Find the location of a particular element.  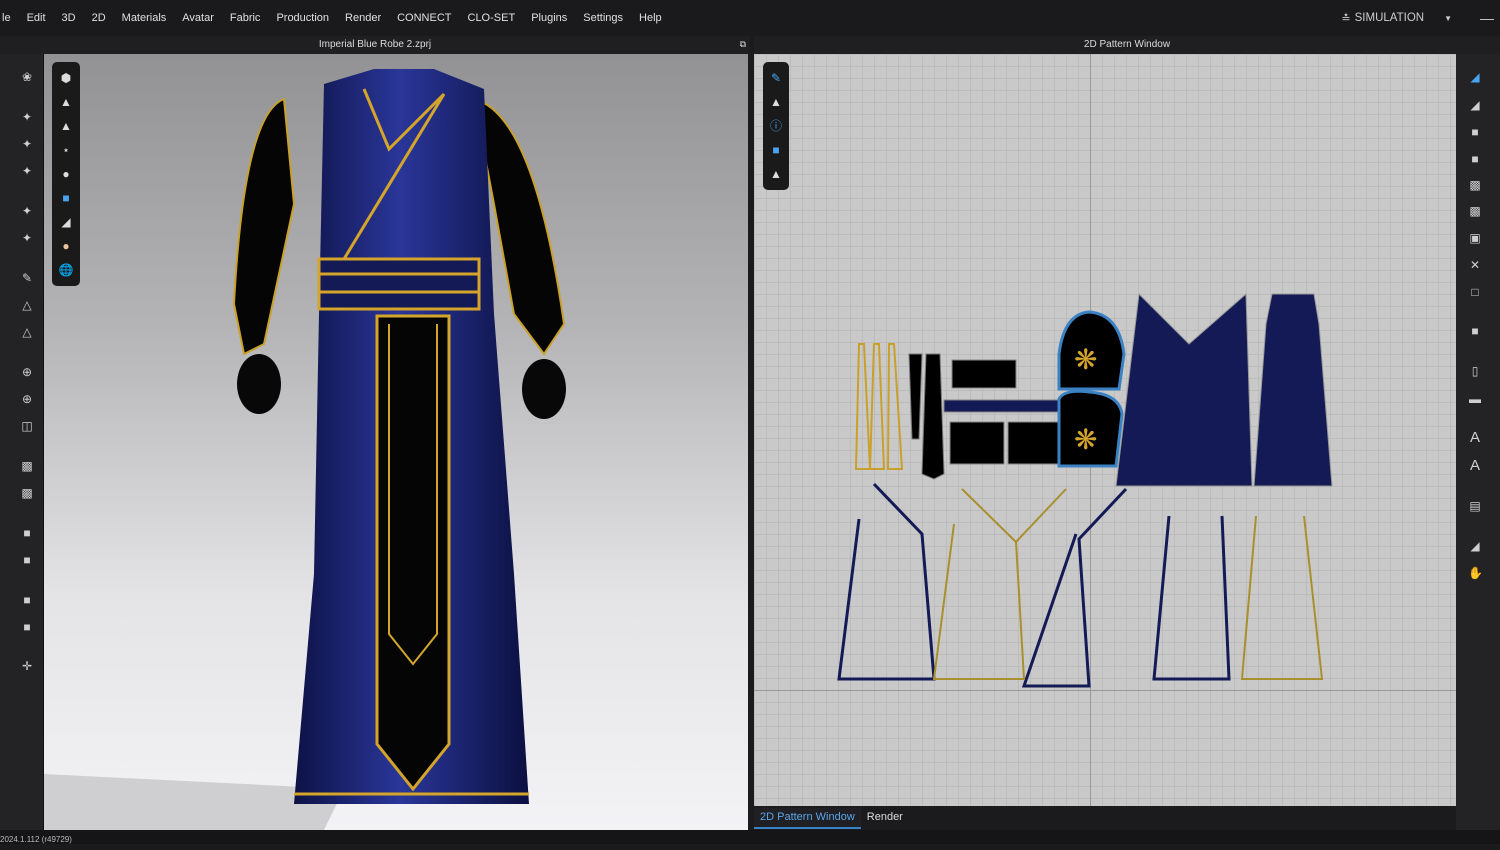

globe-icon: 🌐 is located at coordinates (66, 270).